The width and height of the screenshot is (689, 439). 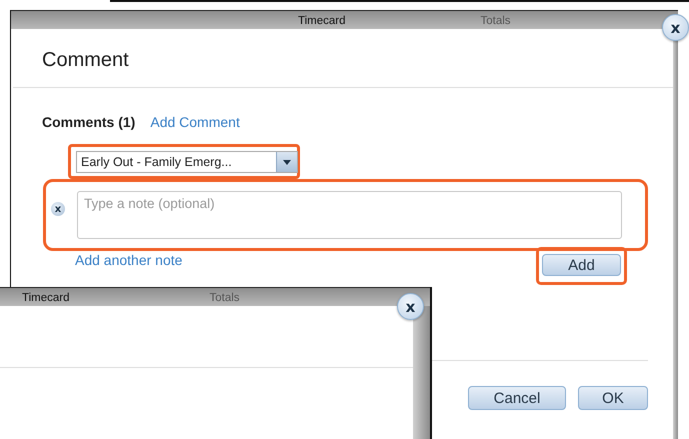 What do you see at coordinates (89, 122) in the screenshot?
I see `comments-label: Comments (1)` at bounding box center [89, 122].